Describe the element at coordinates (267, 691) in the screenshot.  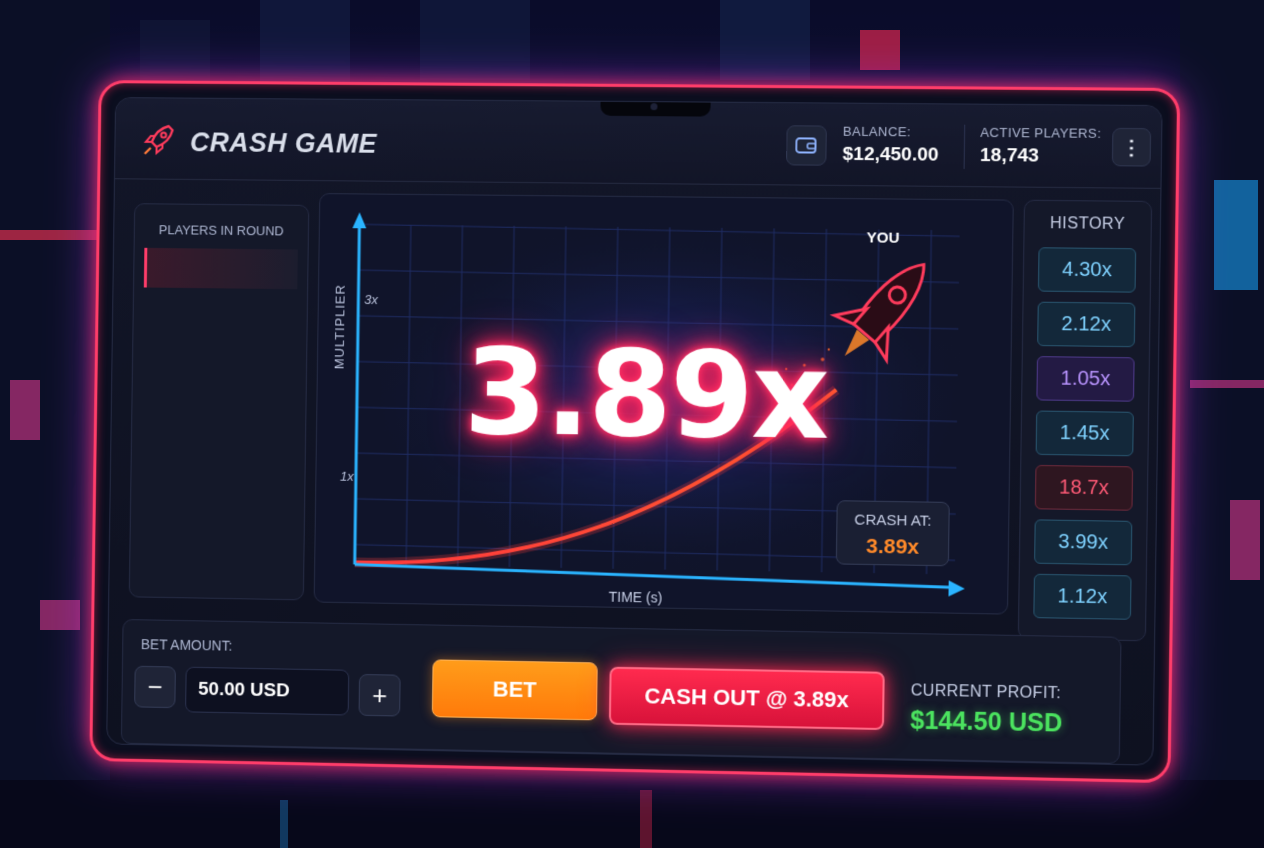
I see `bet-amount-input: 50.00 USD` at that location.